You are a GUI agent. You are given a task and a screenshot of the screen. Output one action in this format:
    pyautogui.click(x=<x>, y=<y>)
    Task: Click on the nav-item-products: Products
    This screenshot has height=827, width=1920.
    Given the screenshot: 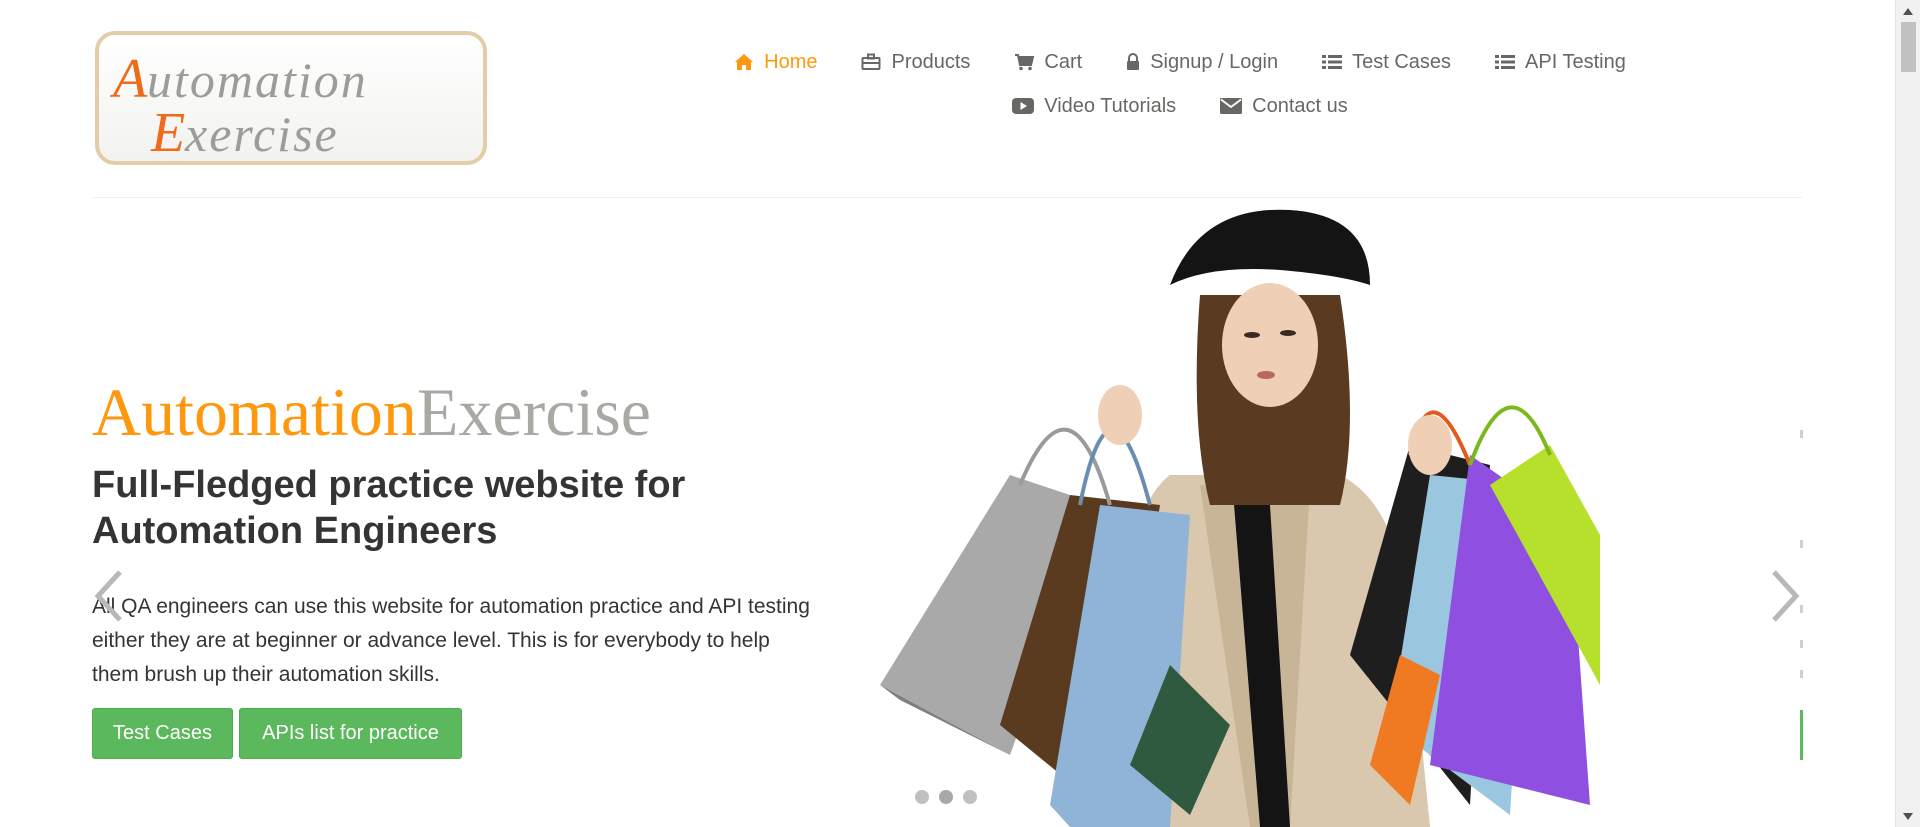 What is the action you would take?
    pyautogui.click(x=915, y=62)
    